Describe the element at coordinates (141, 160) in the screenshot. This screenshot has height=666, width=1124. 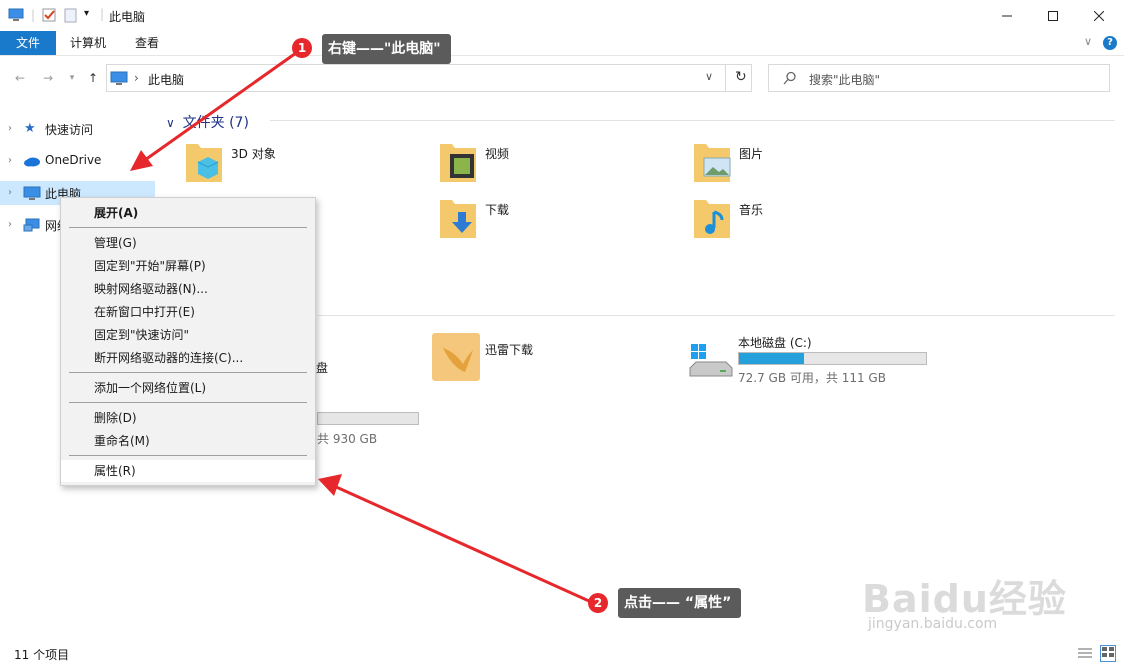
I see `arrow-step1-head` at that location.